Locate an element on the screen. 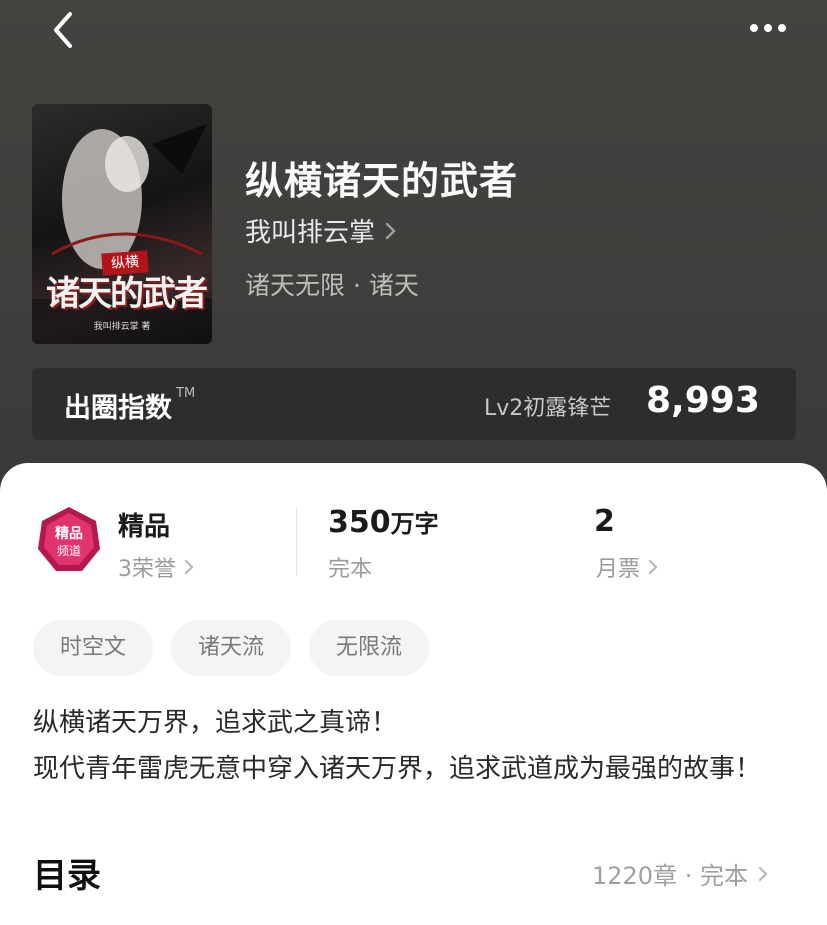 The height and width of the screenshot is (925, 827). cover-title-art: 诸天的武者 is located at coordinates (127, 294).